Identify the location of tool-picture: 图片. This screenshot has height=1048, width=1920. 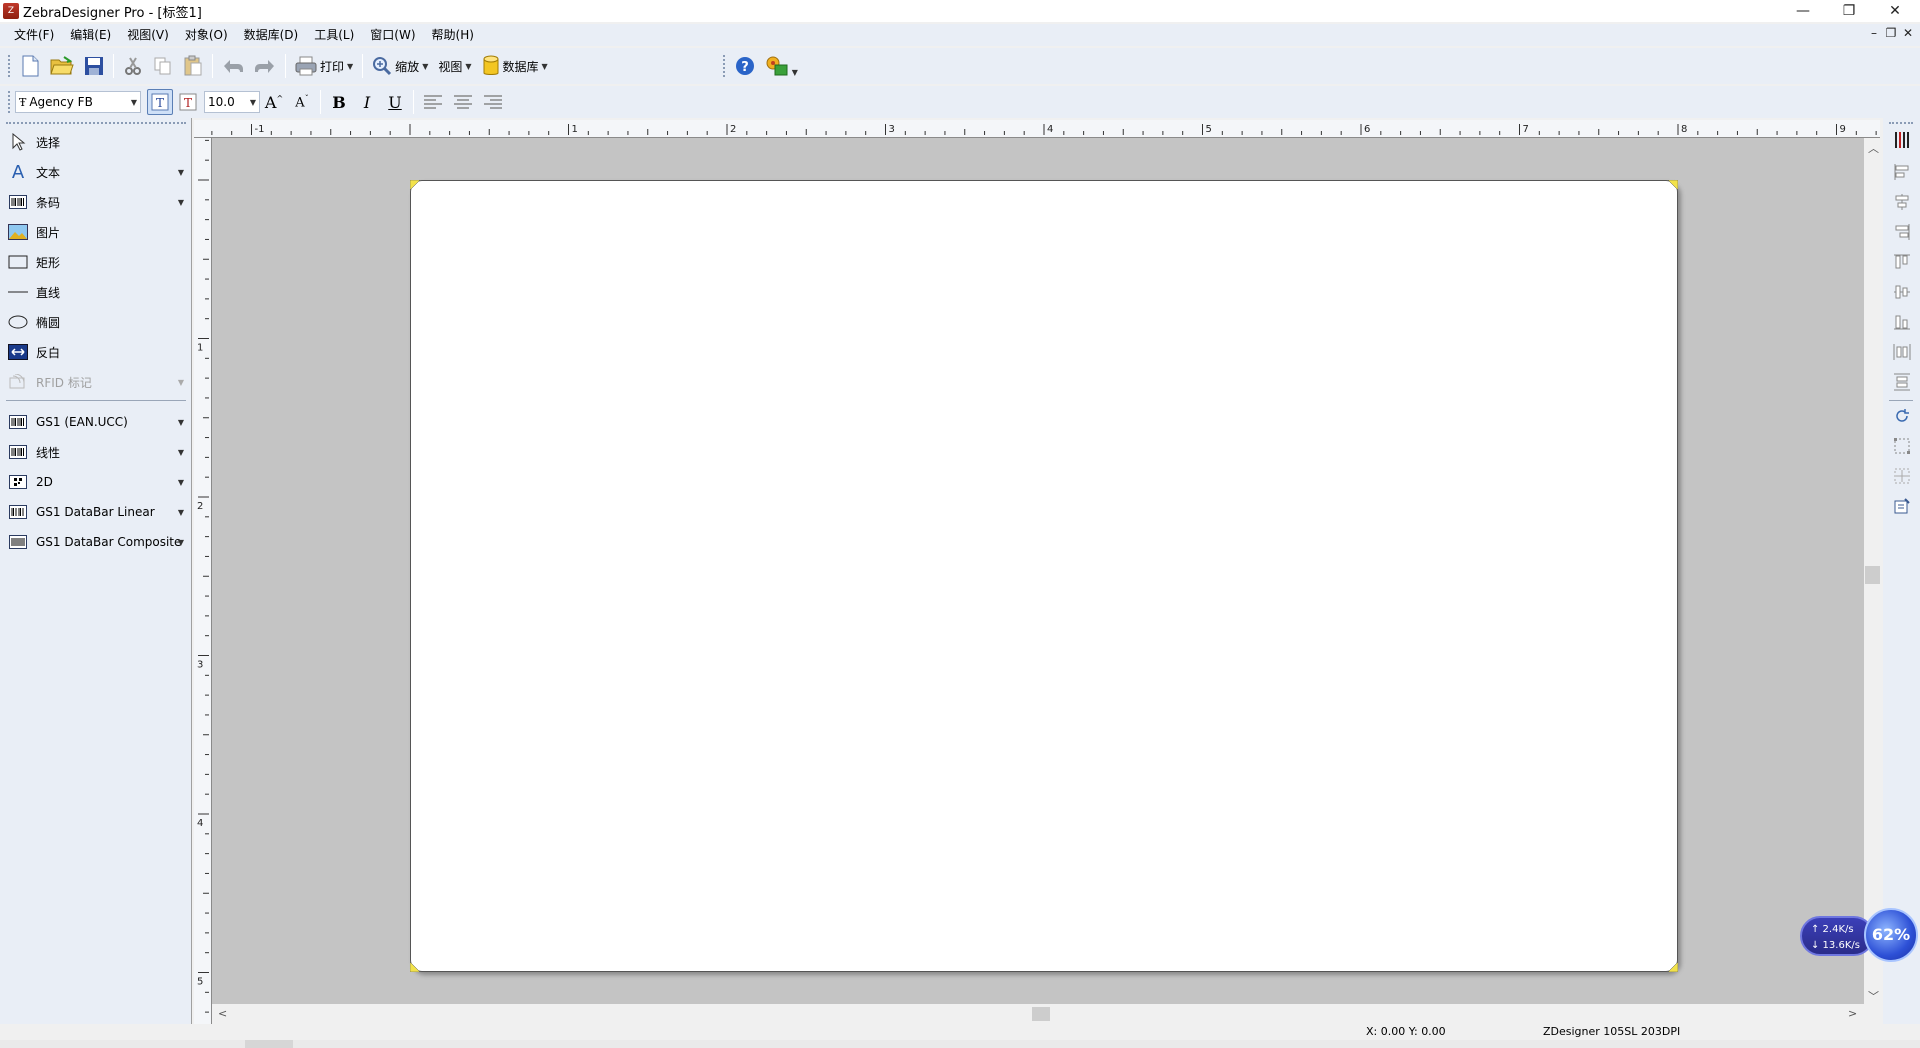
(96, 232).